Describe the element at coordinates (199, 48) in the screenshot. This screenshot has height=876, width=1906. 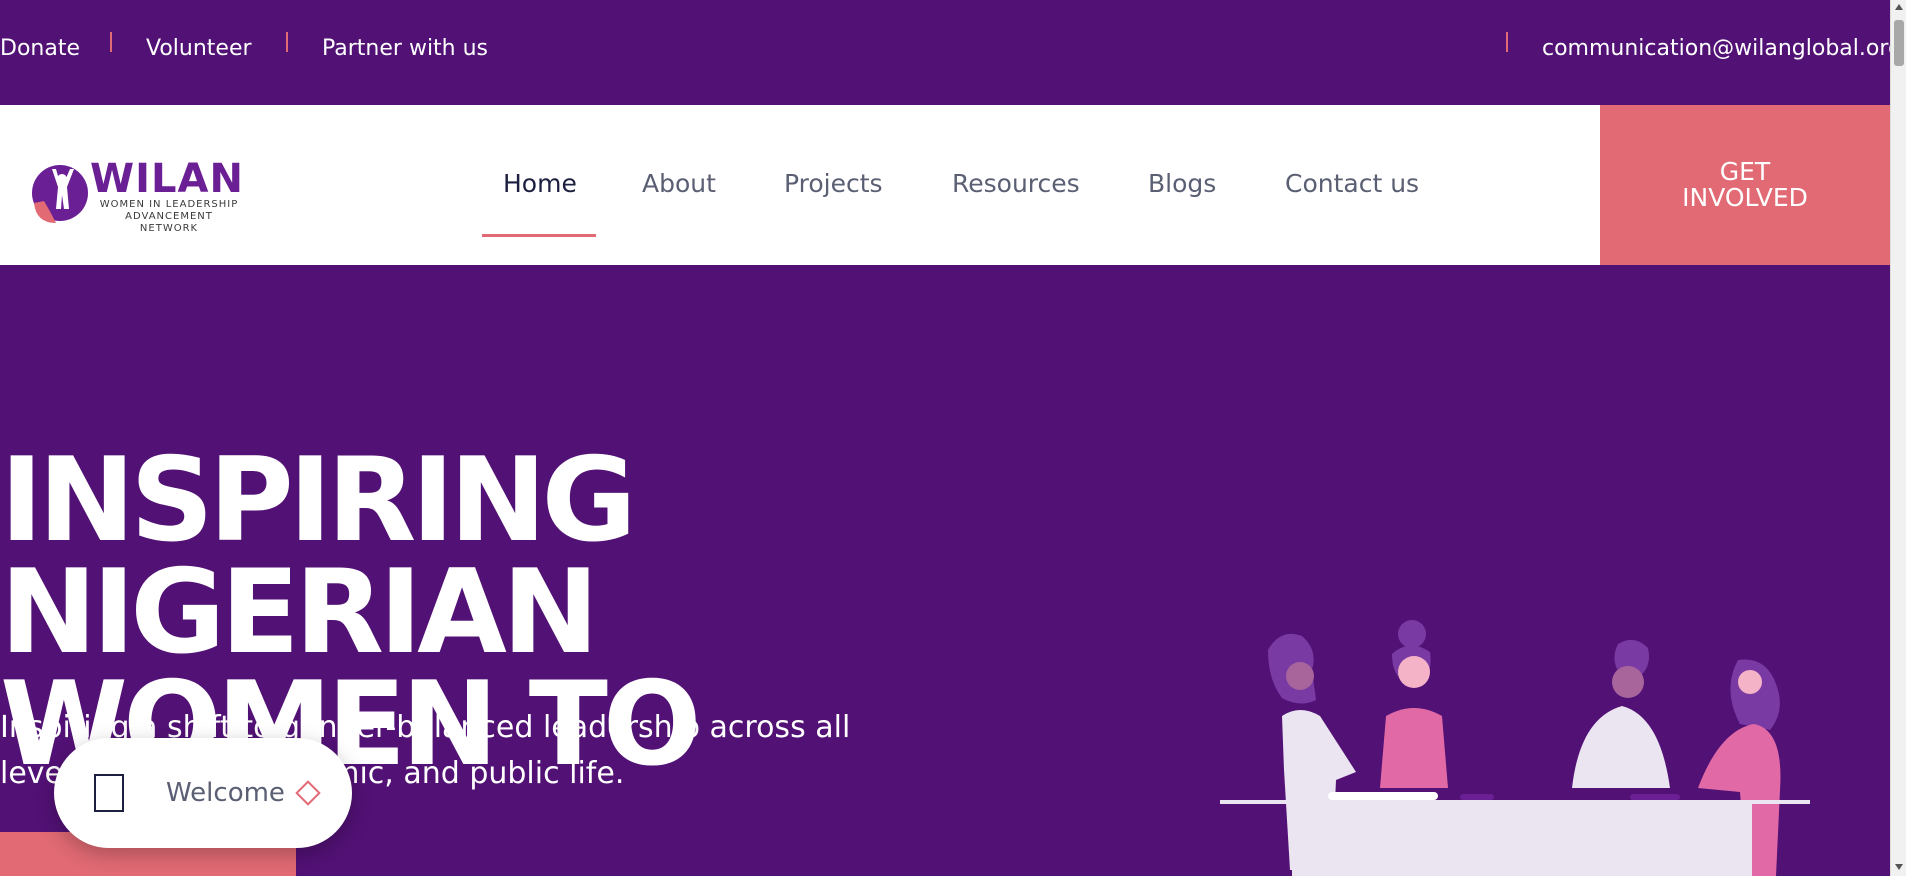
I see `volunteer-link: Volunteer` at that location.